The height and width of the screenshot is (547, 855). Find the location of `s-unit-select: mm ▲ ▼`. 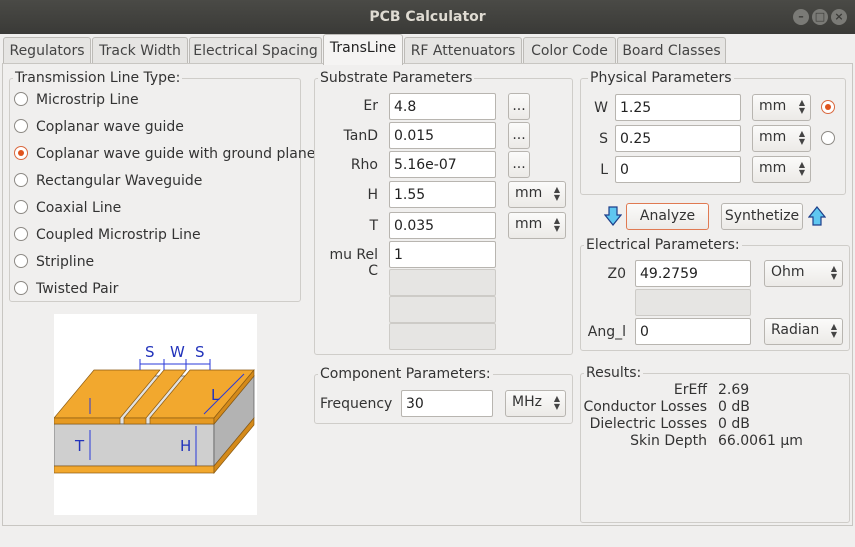

s-unit-select: mm ▲ ▼ is located at coordinates (781, 138).